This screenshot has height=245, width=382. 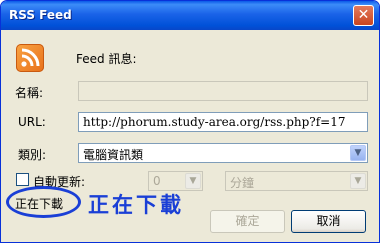 What do you see at coordinates (30, 58) in the screenshot?
I see `rss-feed-icon` at bounding box center [30, 58].